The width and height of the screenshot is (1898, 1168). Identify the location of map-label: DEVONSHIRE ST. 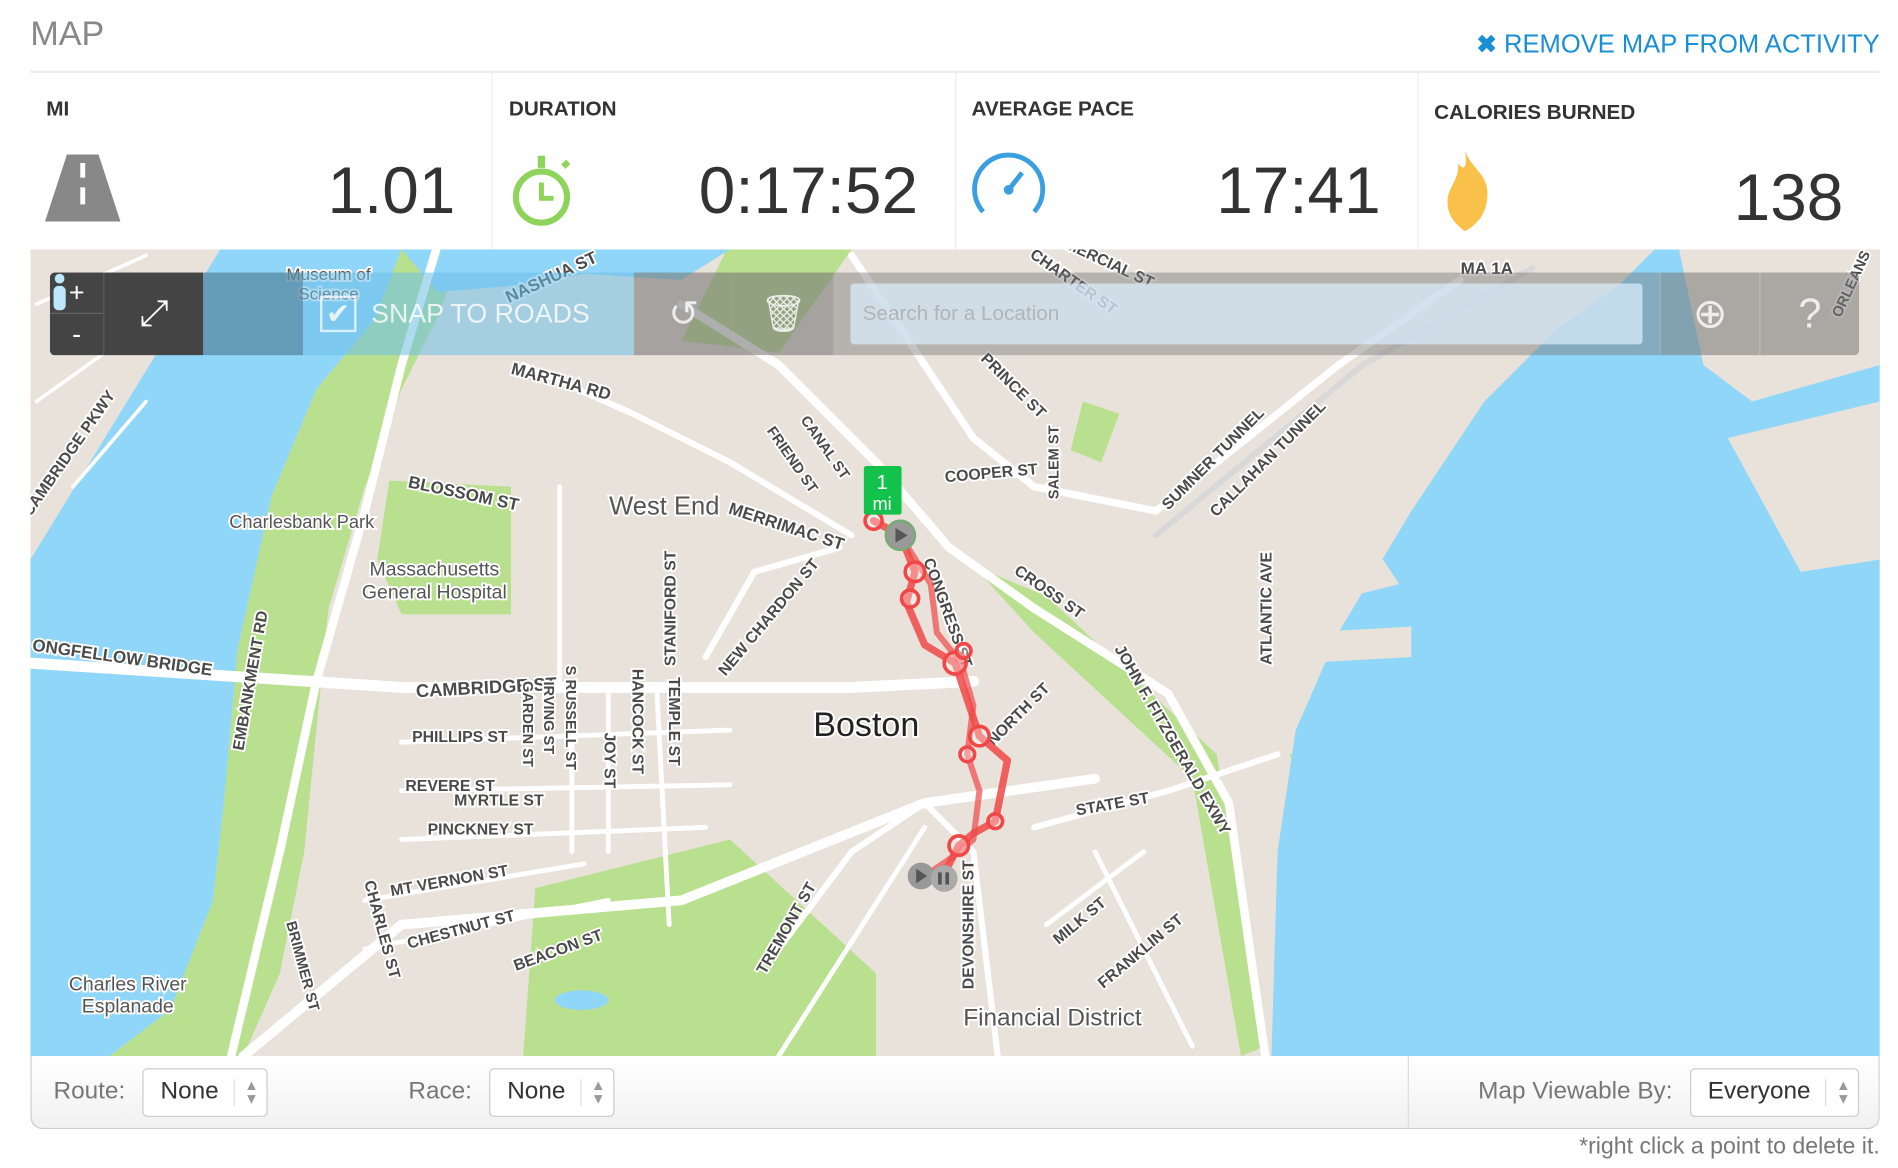
(968, 924).